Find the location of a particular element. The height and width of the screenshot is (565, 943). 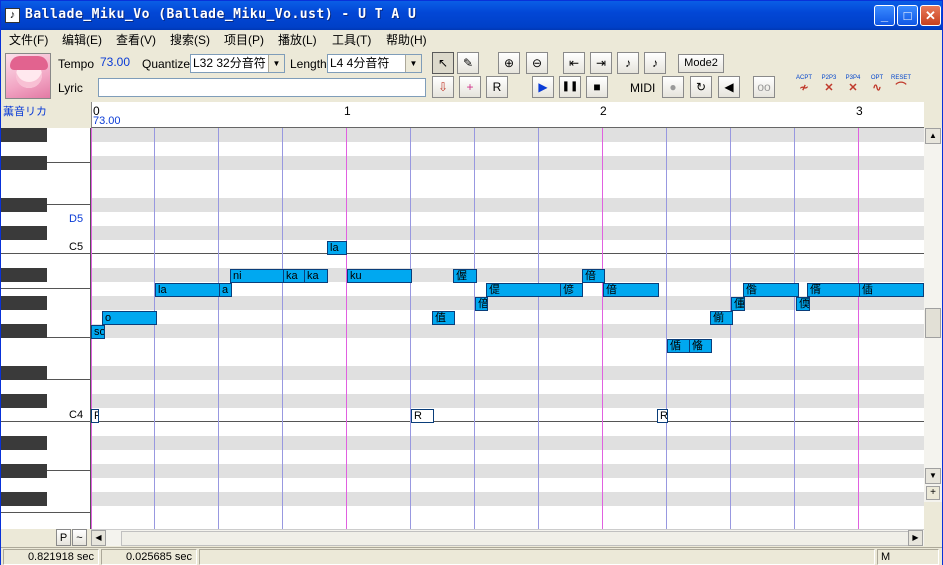

horizontal-scrollbar: ◀ ▶ is located at coordinates (507, 537).